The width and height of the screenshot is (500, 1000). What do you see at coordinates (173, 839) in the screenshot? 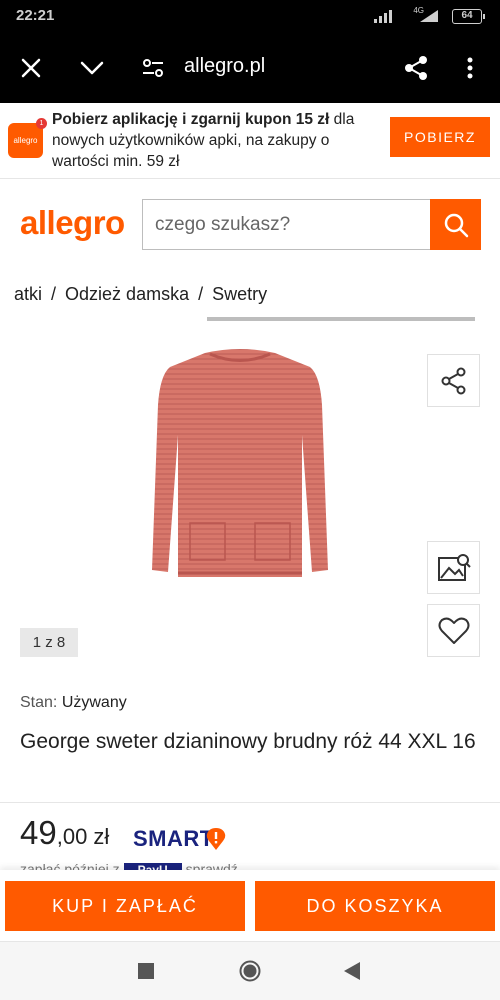
I see `smart-badge: SMART` at bounding box center [173, 839].